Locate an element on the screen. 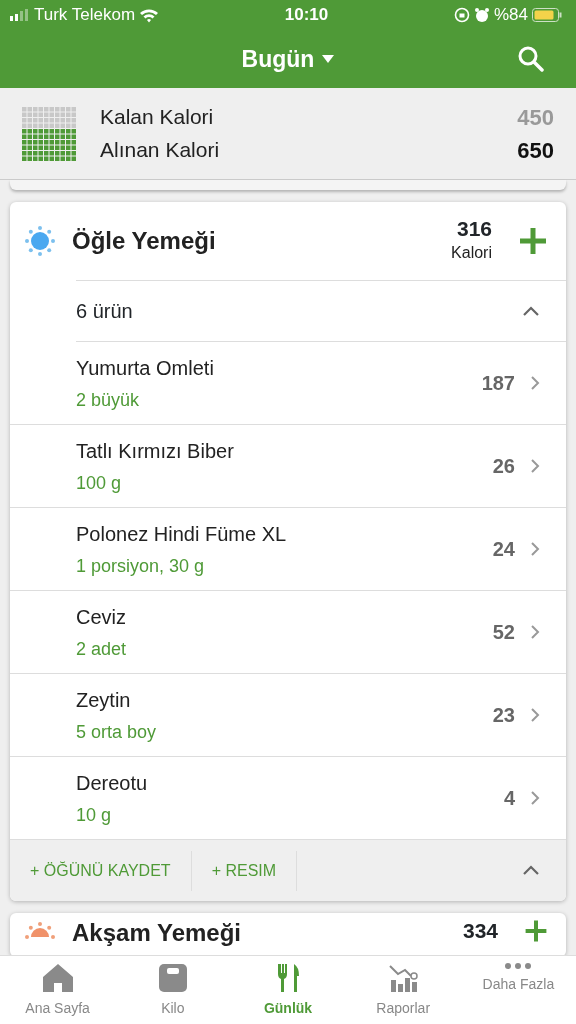 This screenshot has height=1024, width=576. chart-icon is located at coordinates (403, 978).